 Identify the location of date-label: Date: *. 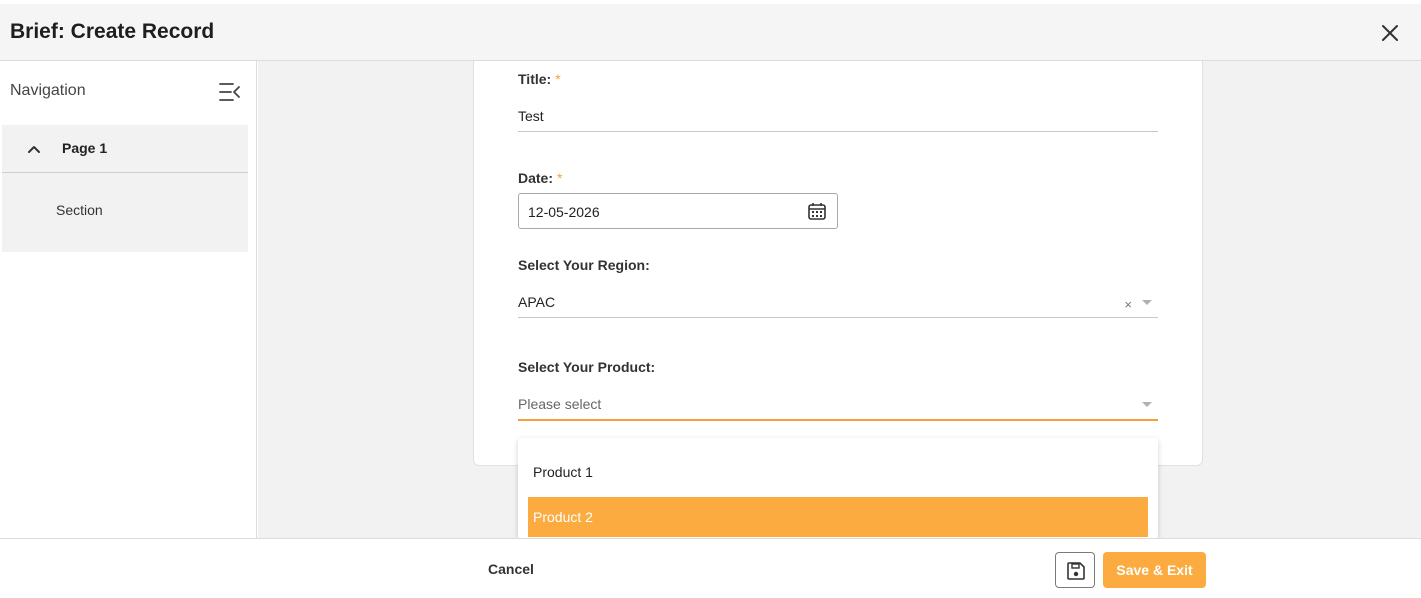
(540, 178).